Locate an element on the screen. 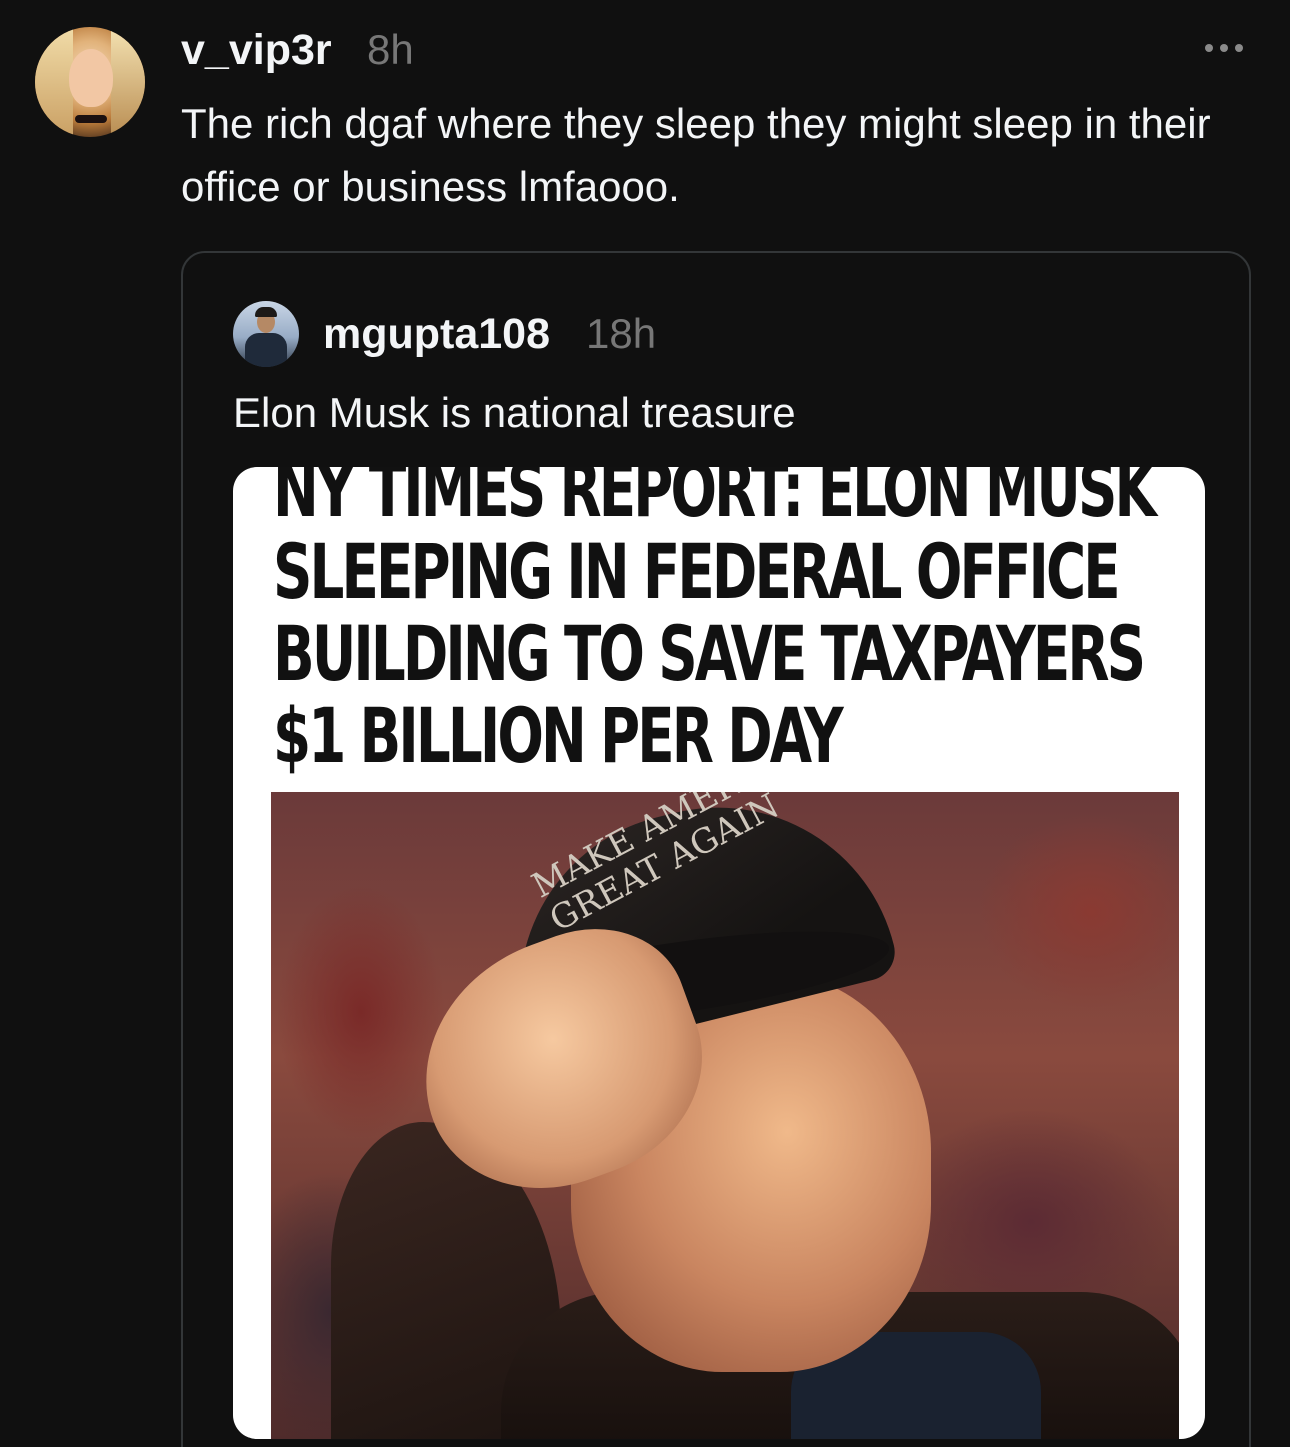 This screenshot has width=1290, height=1447. headline-line: $1 BILLION PER DAY is located at coordinates (558, 735).